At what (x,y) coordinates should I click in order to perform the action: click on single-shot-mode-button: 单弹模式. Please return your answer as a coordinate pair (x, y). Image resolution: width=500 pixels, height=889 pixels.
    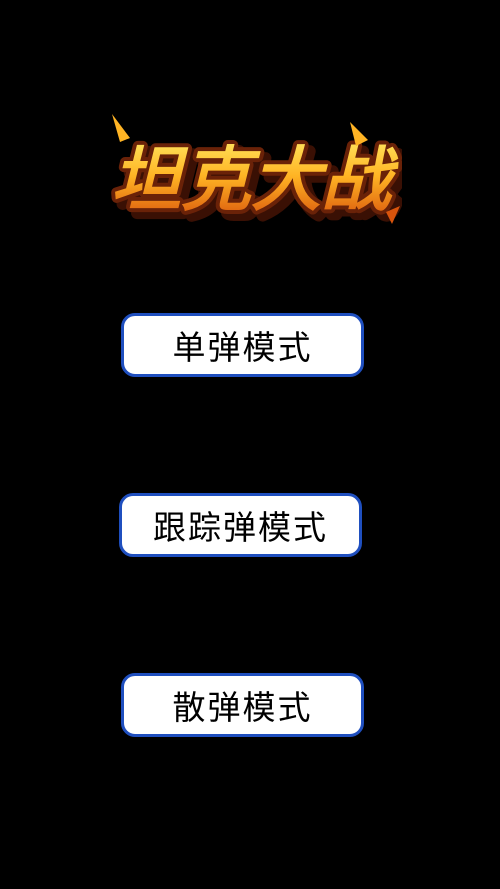
    Looking at the image, I should click on (242, 345).